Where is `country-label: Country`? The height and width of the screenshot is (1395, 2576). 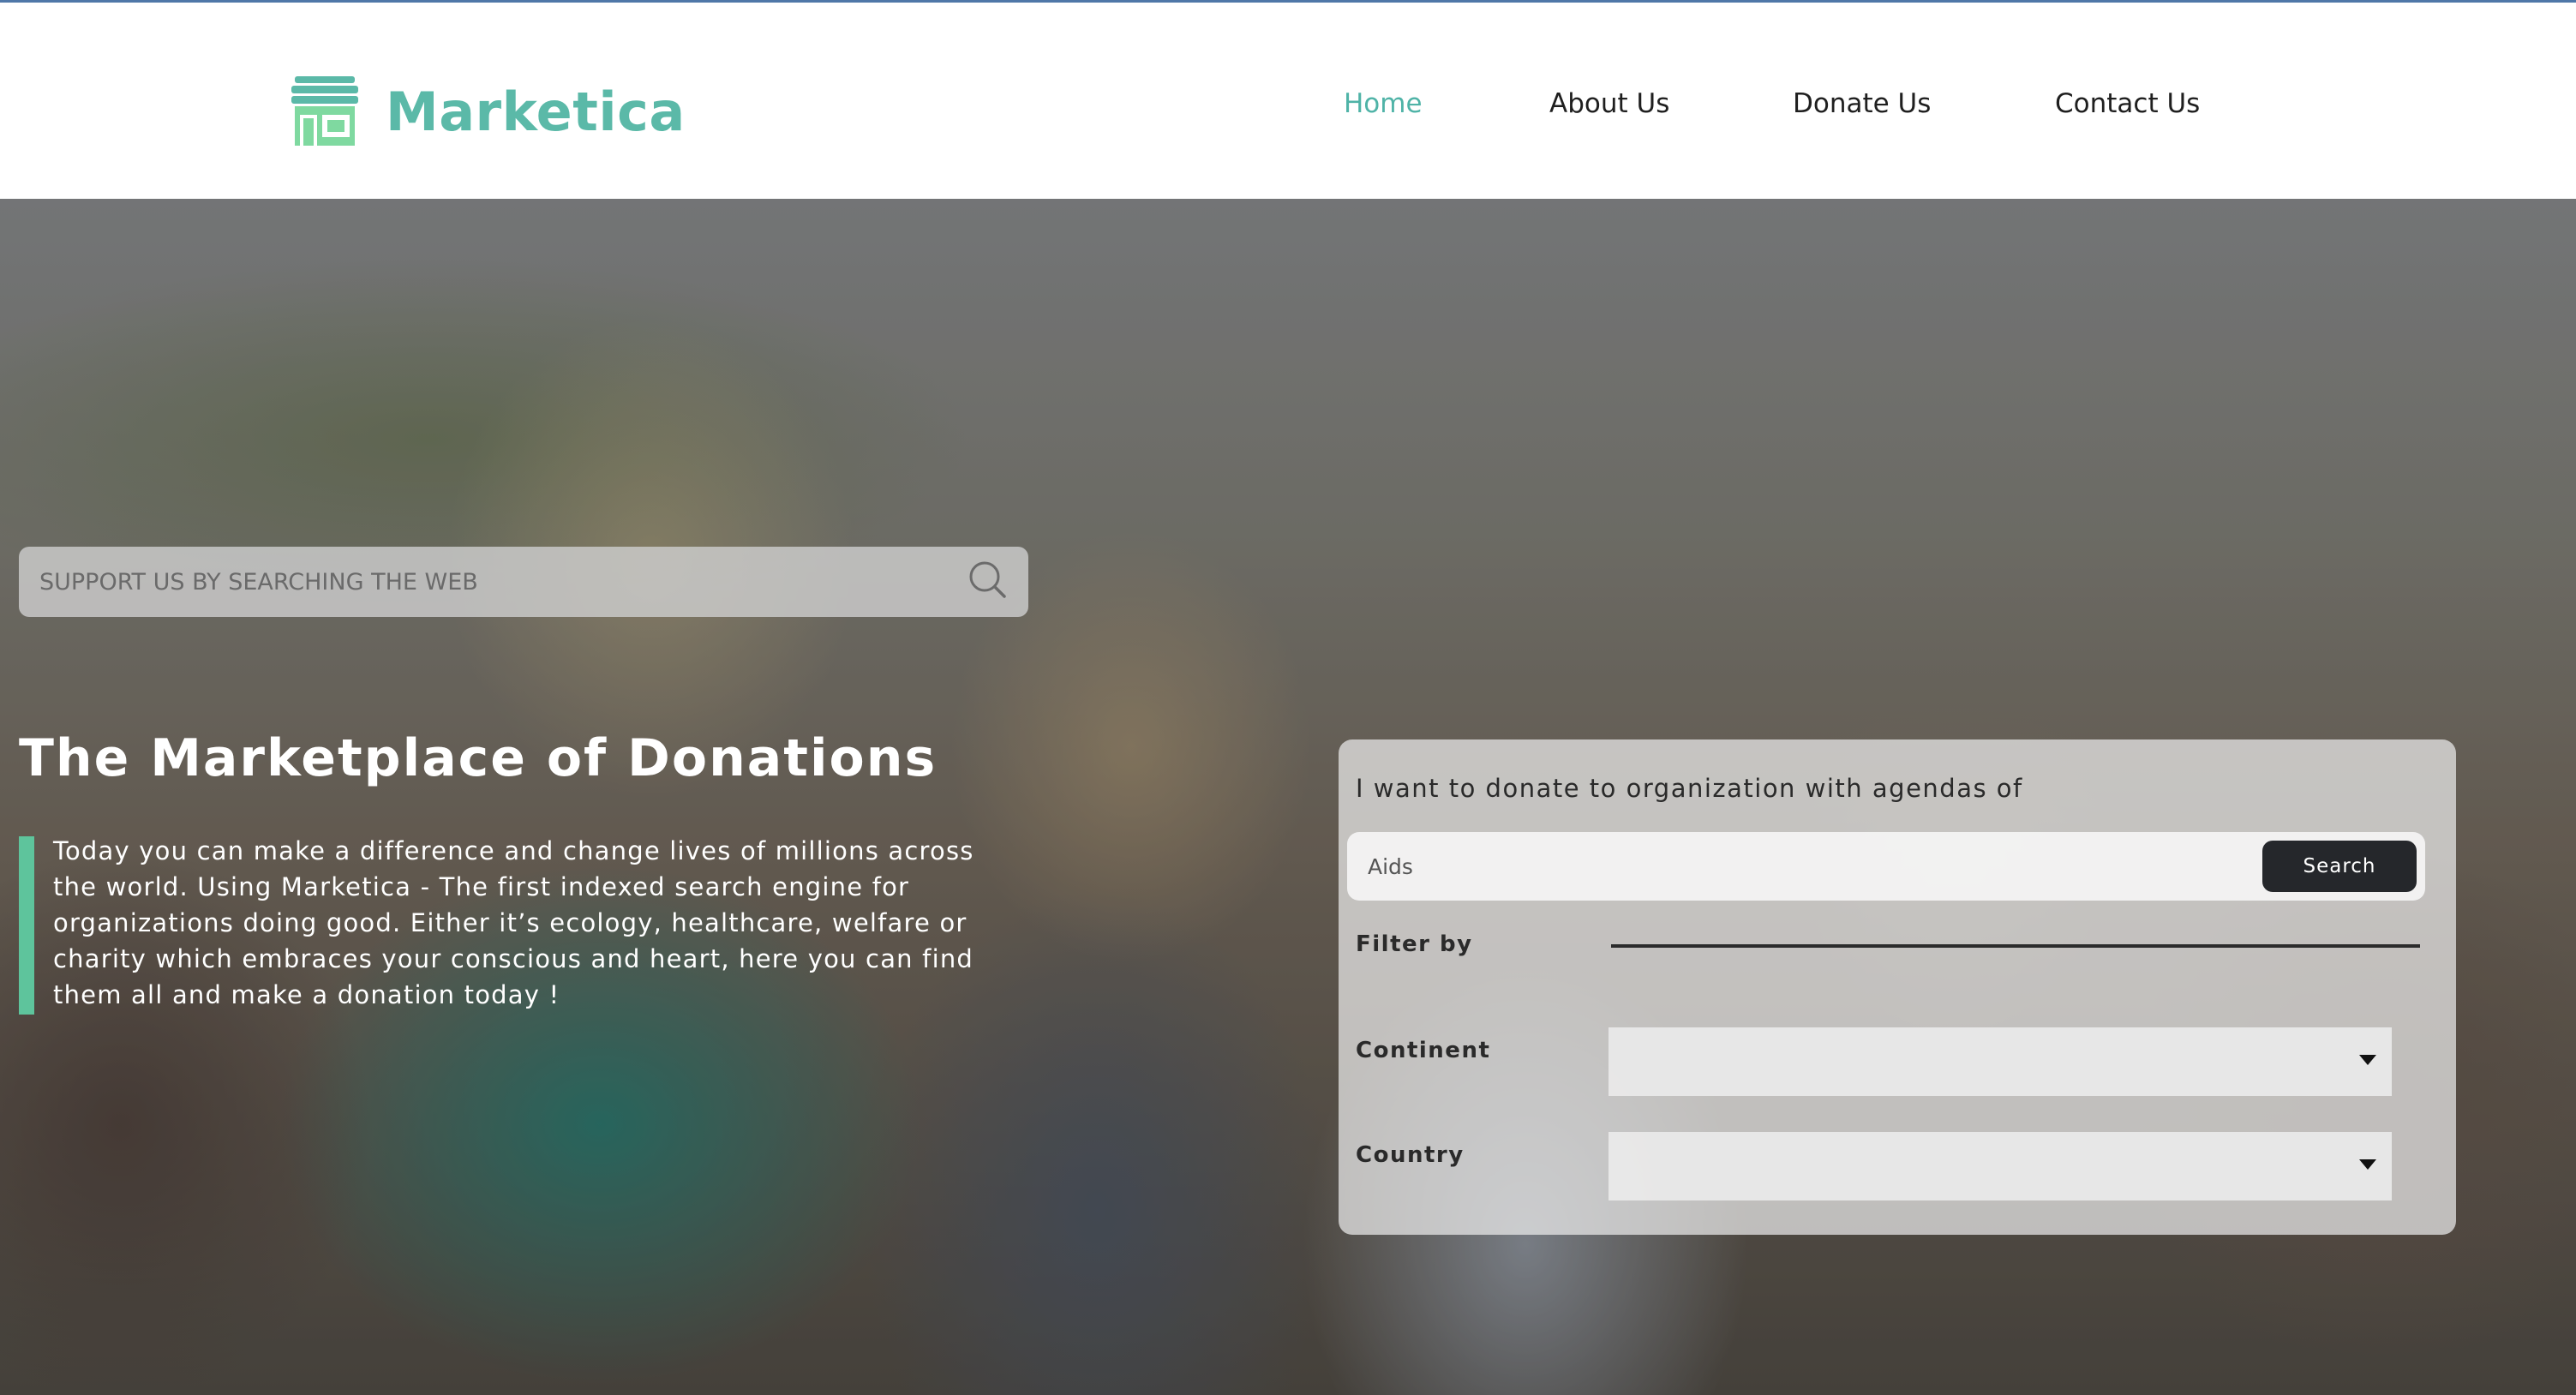 country-label: Country is located at coordinates (1410, 1155).